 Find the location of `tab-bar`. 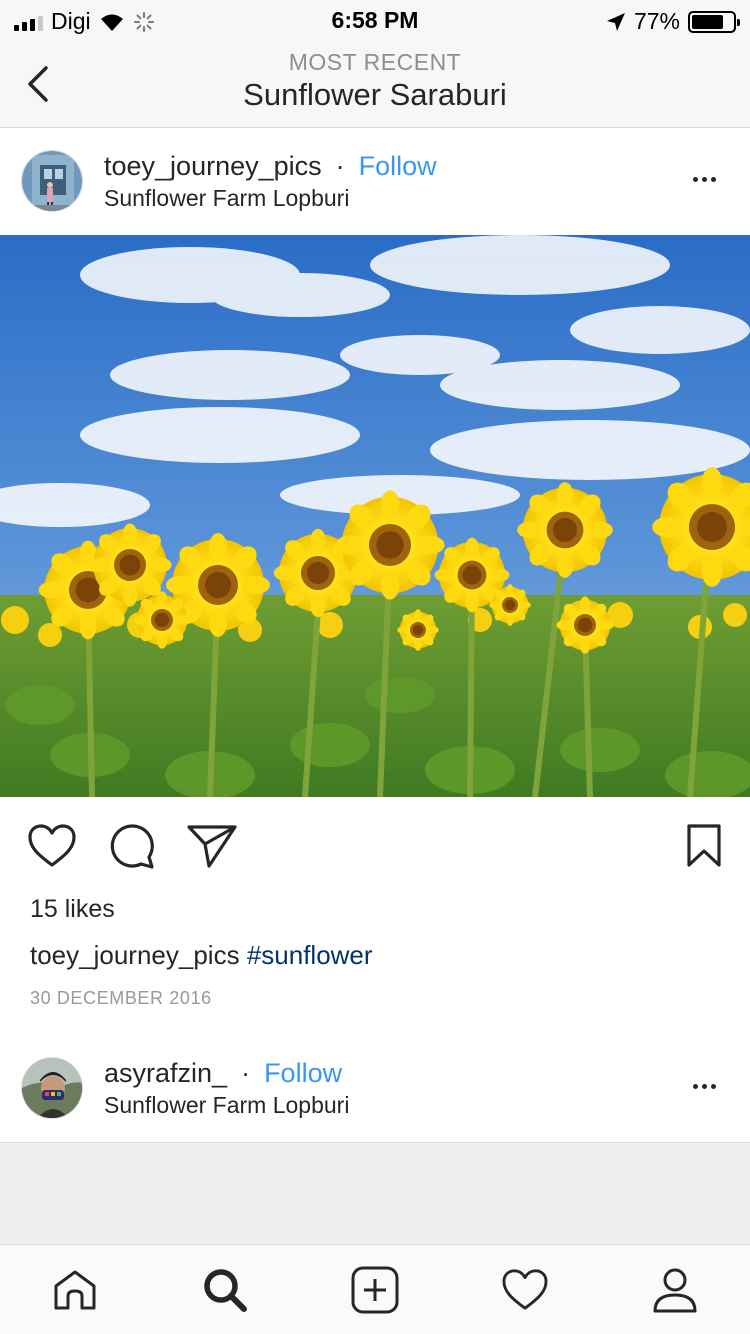

tab-bar is located at coordinates (375, 1289).